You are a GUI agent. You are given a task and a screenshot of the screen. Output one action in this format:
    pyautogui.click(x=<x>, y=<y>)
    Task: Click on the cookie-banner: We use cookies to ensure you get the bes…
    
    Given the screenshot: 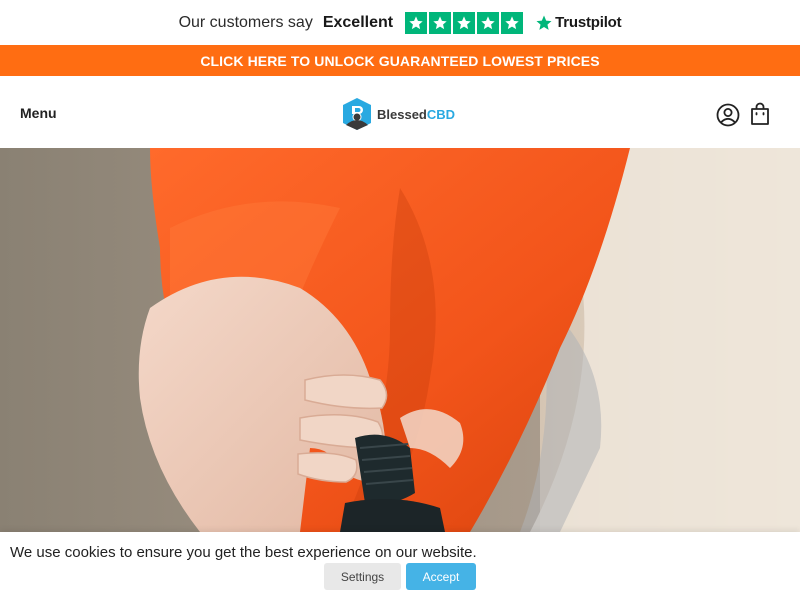 What is the action you would take?
    pyautogui.click(x=400, y=566)
    